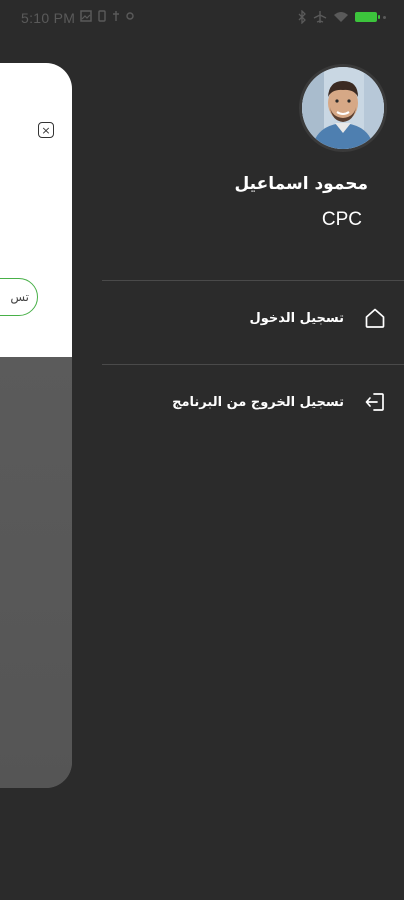 The height and width of the screenshot is (900, 404). I want to click on image-icon, so click(86, 16).